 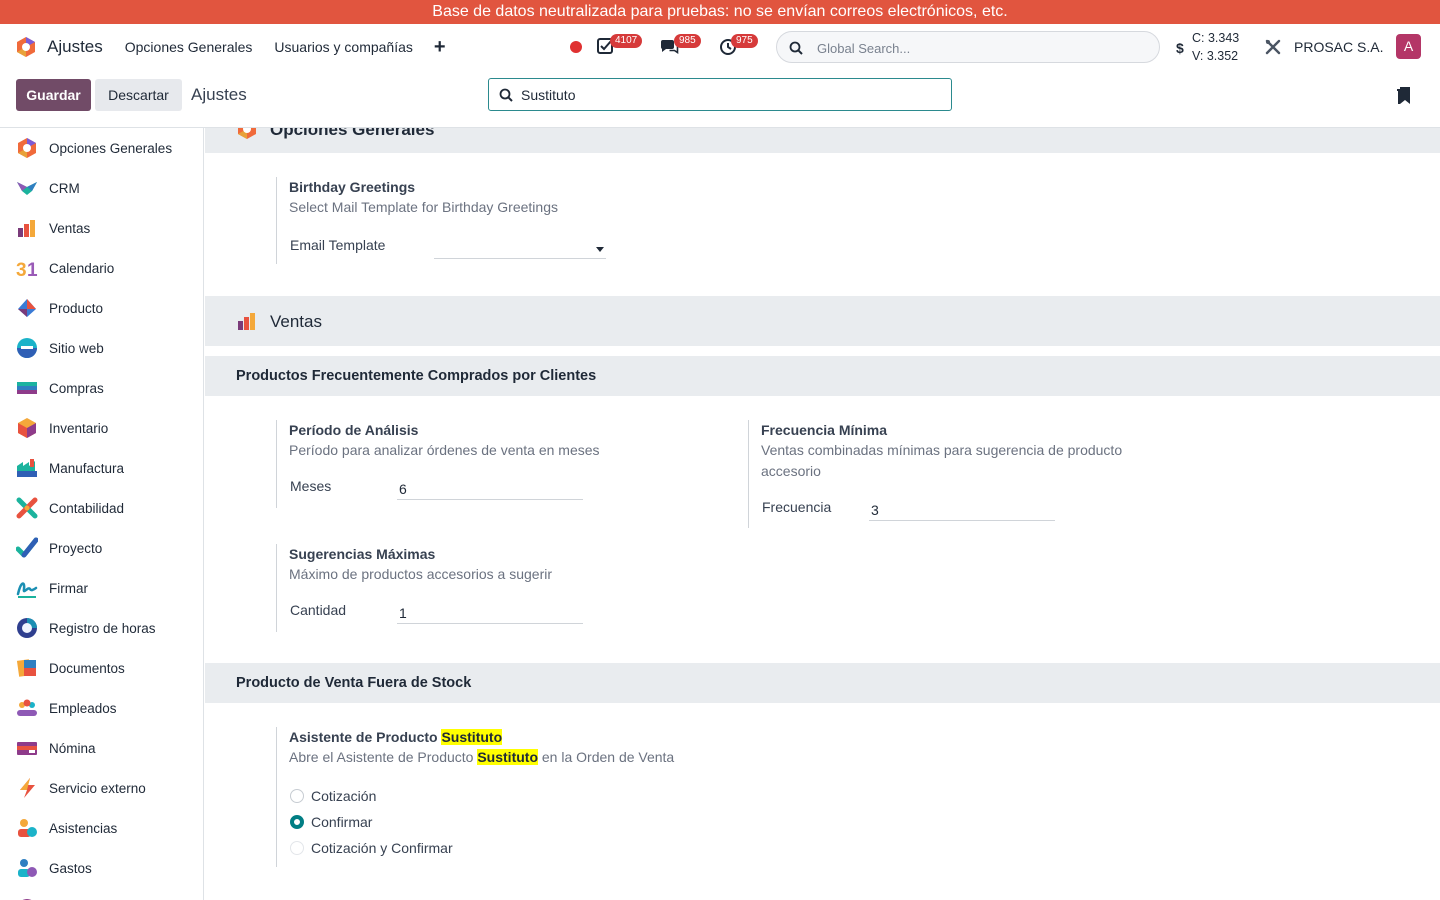 What do you see at coordinates (472, 737) in the screenshot?
I see `search-highlight: Sustituto` at bounding box center [472, 737].